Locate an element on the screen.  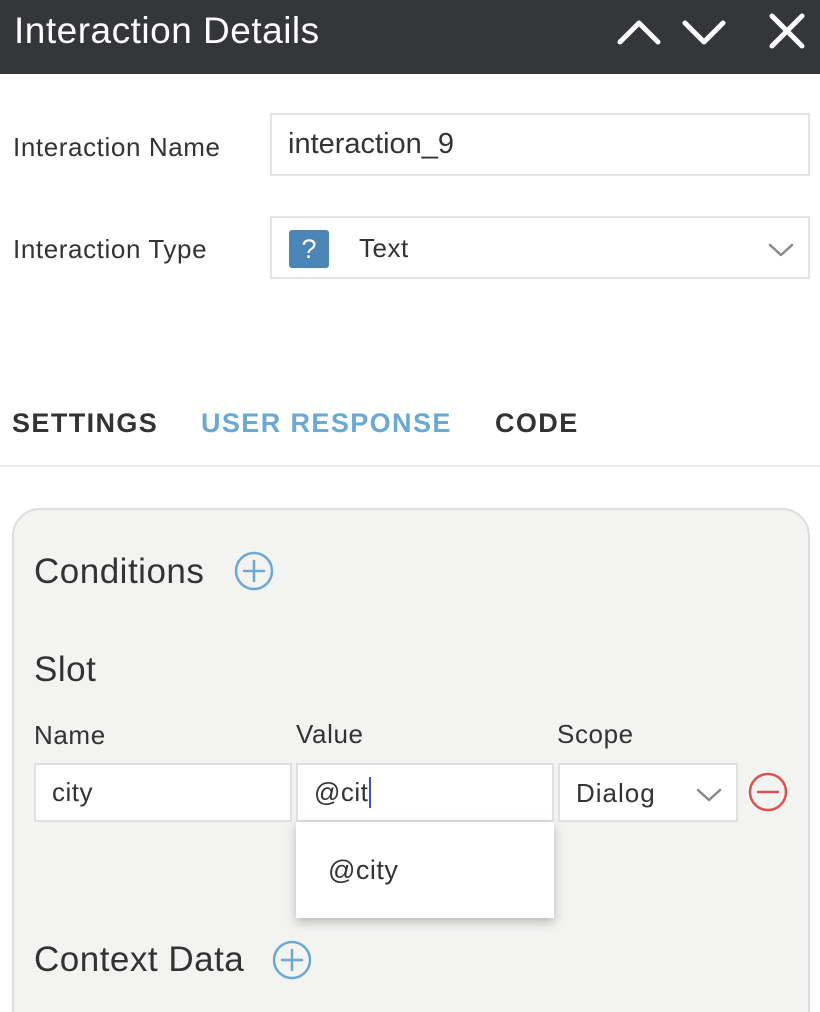
tab-user-response: USER RESPONSE is located at coordinates (326, 423).